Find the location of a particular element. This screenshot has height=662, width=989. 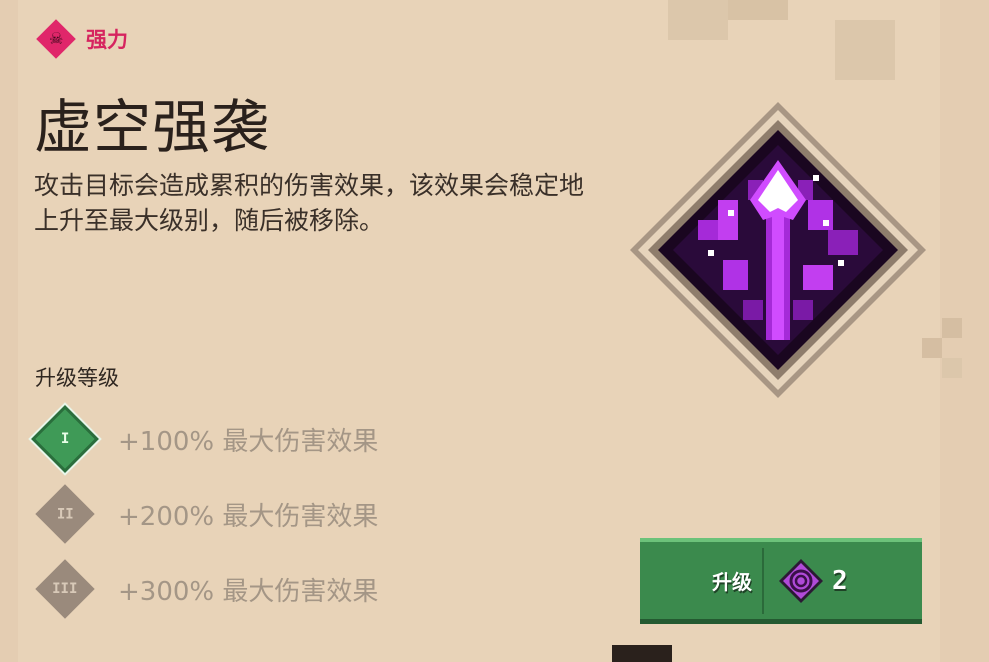

enchantment-point-icon is located at coordinates (801, 580).